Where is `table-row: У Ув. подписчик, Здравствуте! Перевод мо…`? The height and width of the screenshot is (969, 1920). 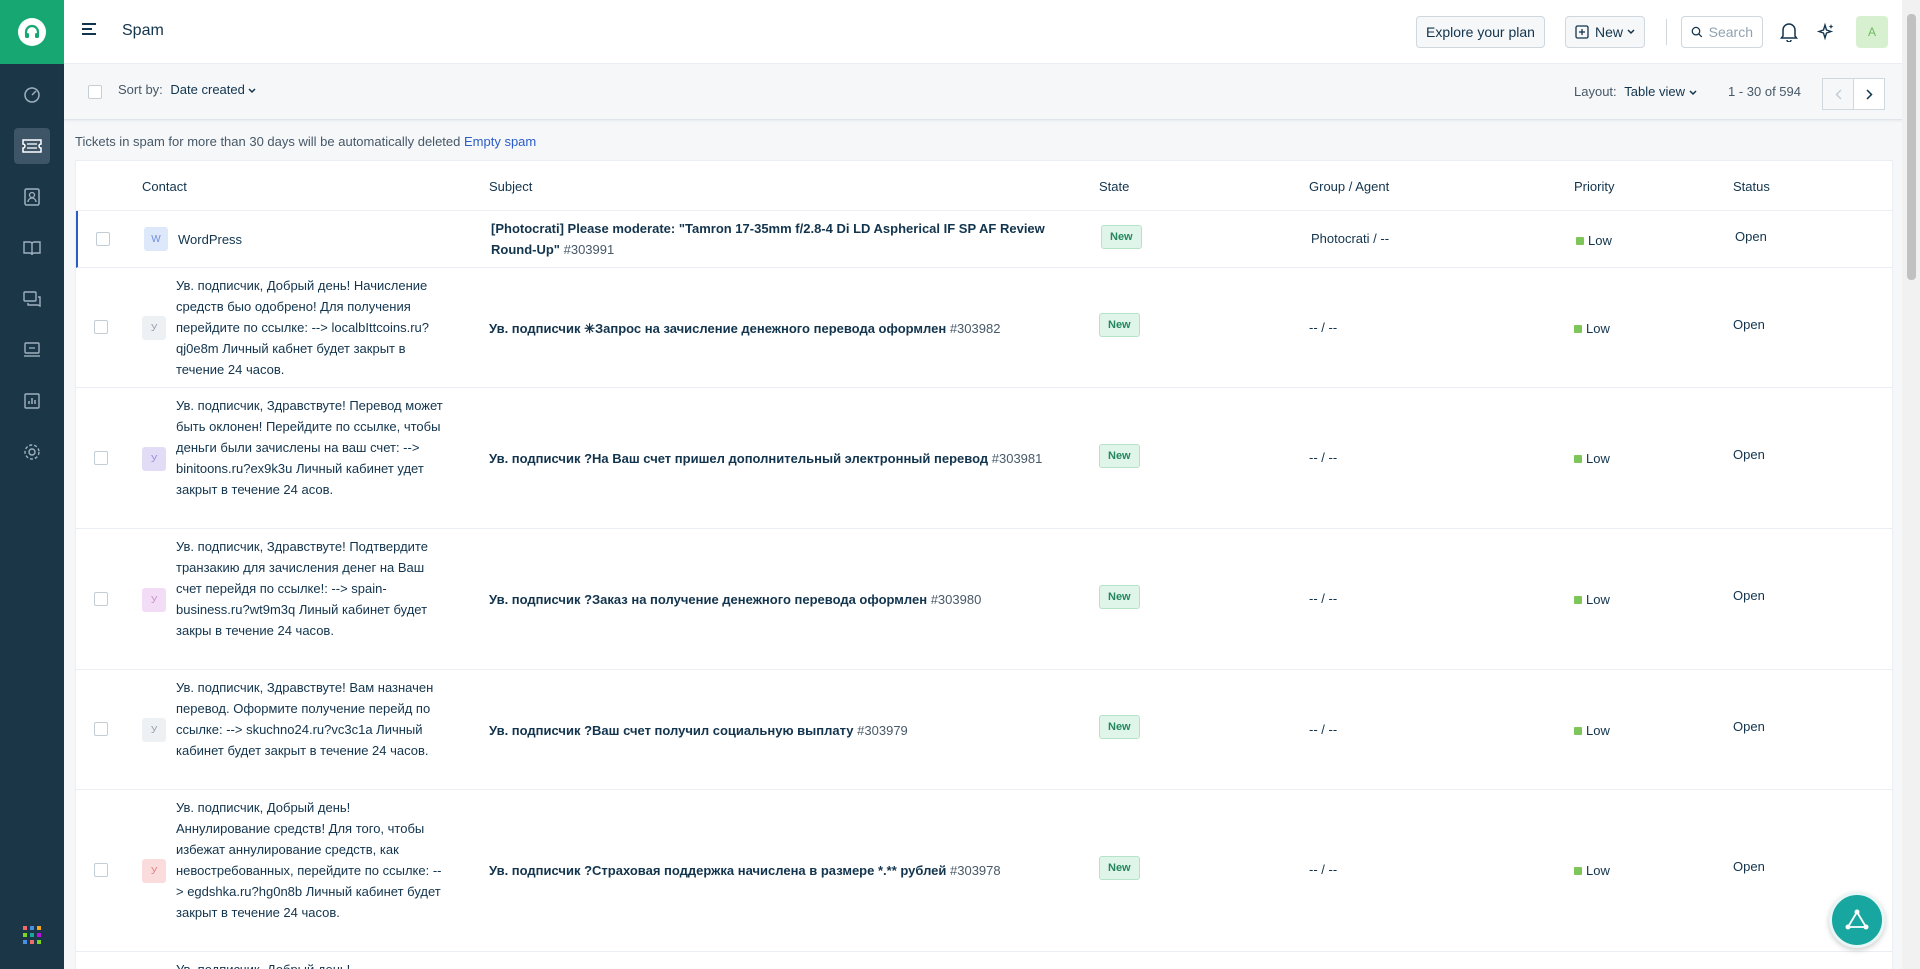
table-row: У Ув. подписчик, Здравствуте! Перевод мо… is located at coordinates (984, 458).